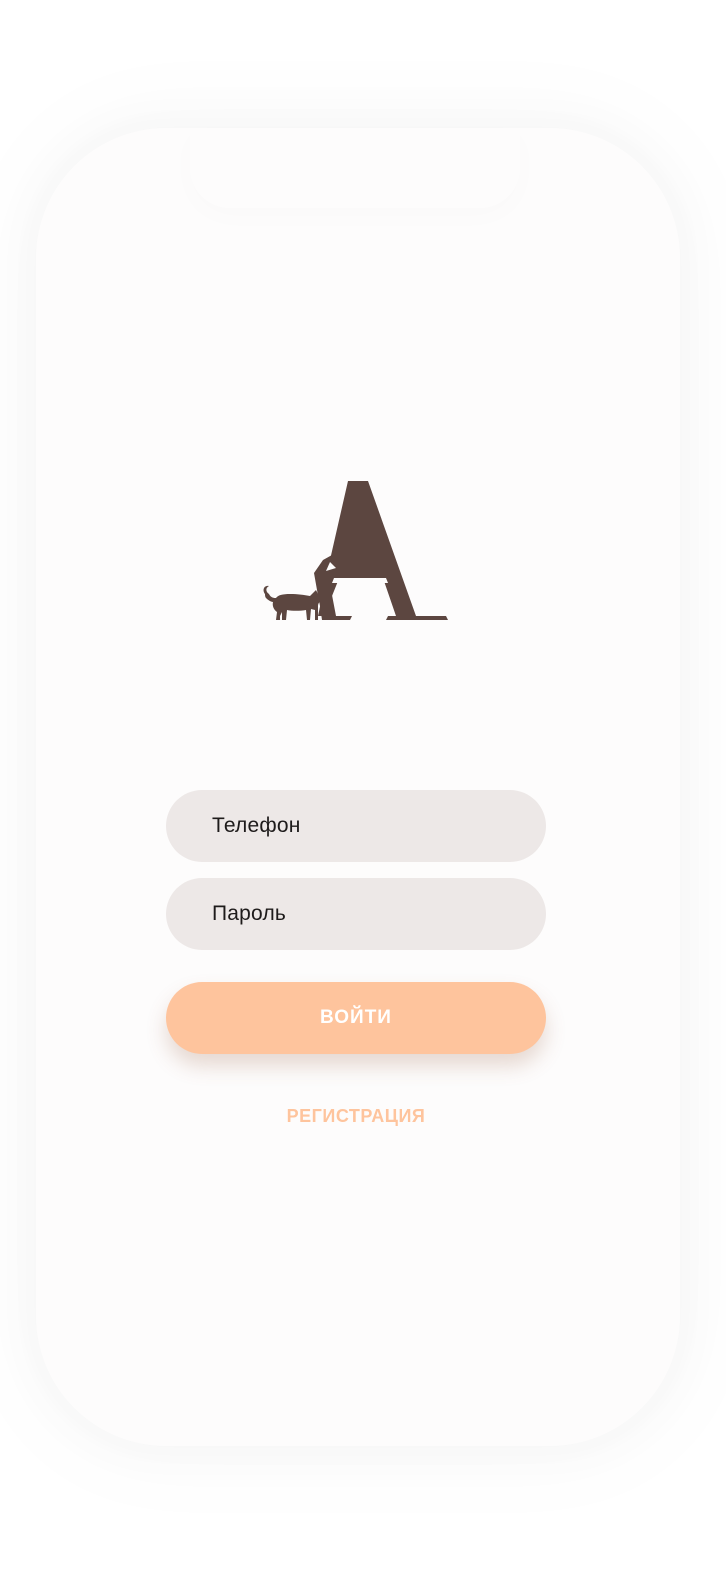 Image resolution: width=726 pixels, height=1578 pixels. What do you see at coordinates (256, 825) in the screenshot?
I see `phone-field-placeholder: Телефон` at bounding box center [256, 825].